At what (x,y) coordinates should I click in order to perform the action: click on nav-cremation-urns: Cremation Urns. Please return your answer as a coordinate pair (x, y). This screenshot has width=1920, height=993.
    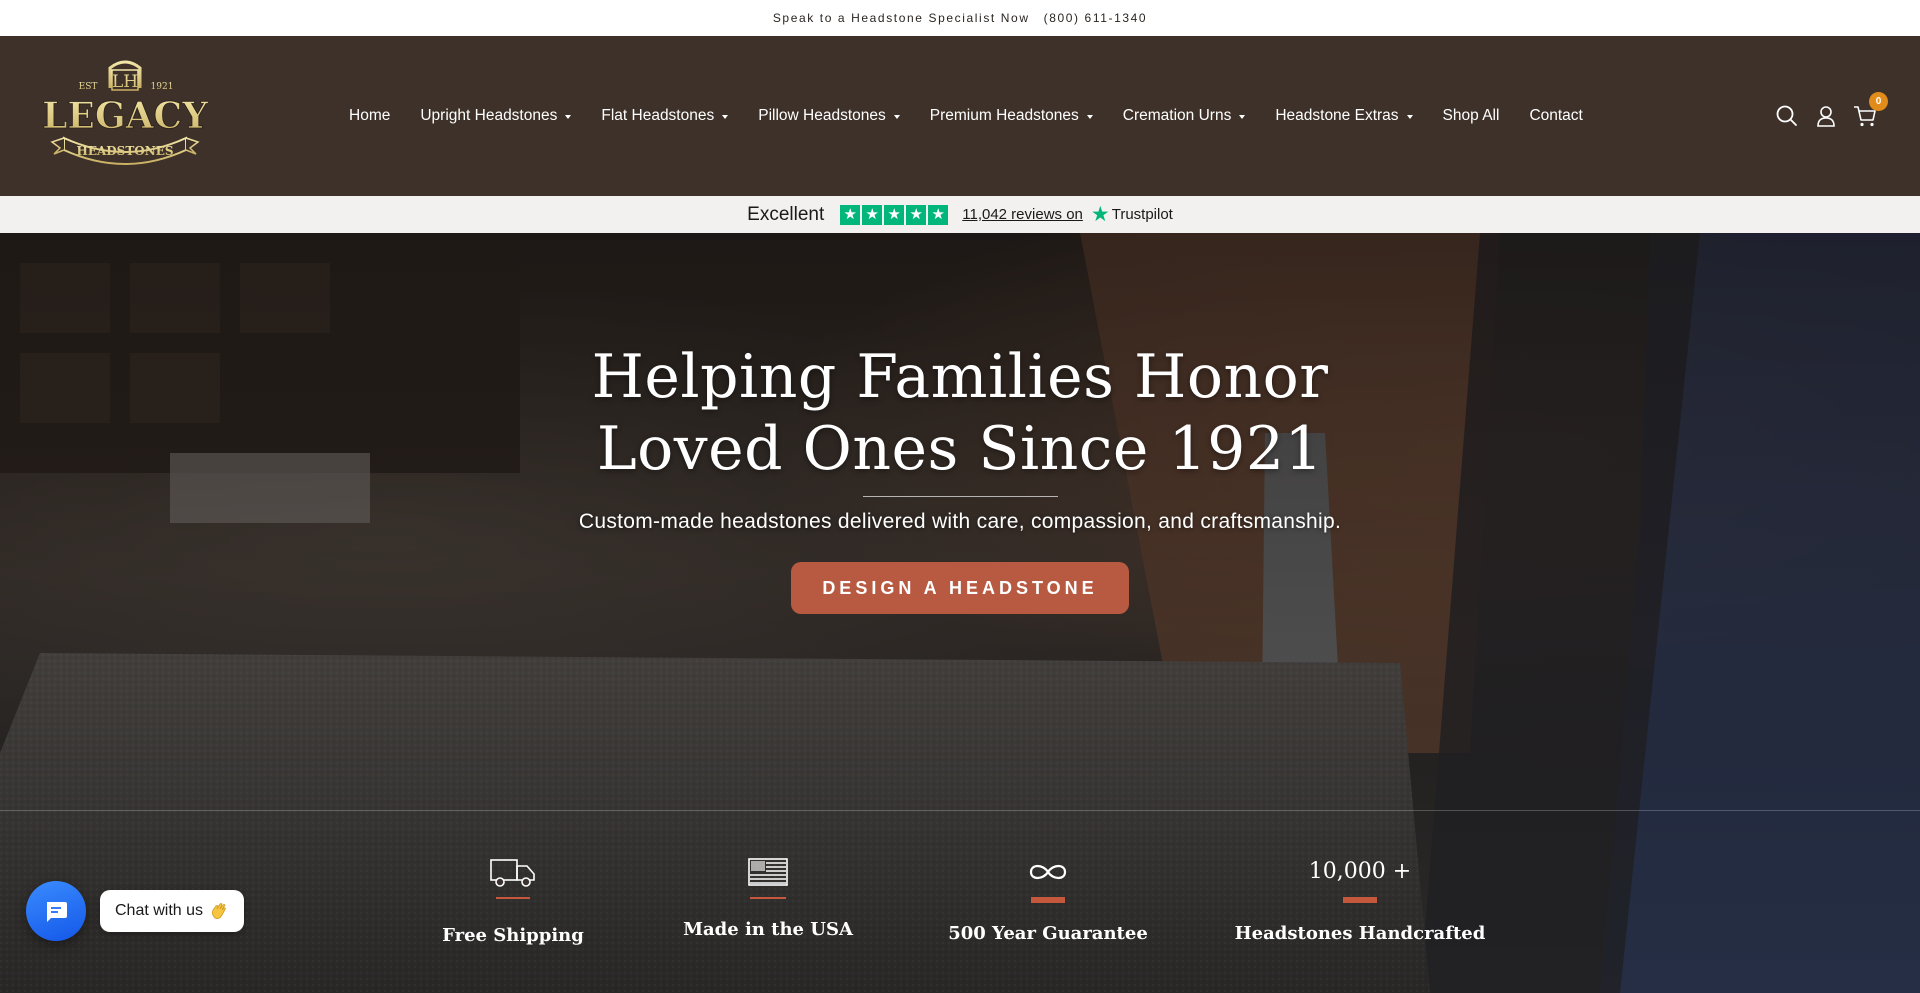
    Looking at the image, I should click on (1184, 116).